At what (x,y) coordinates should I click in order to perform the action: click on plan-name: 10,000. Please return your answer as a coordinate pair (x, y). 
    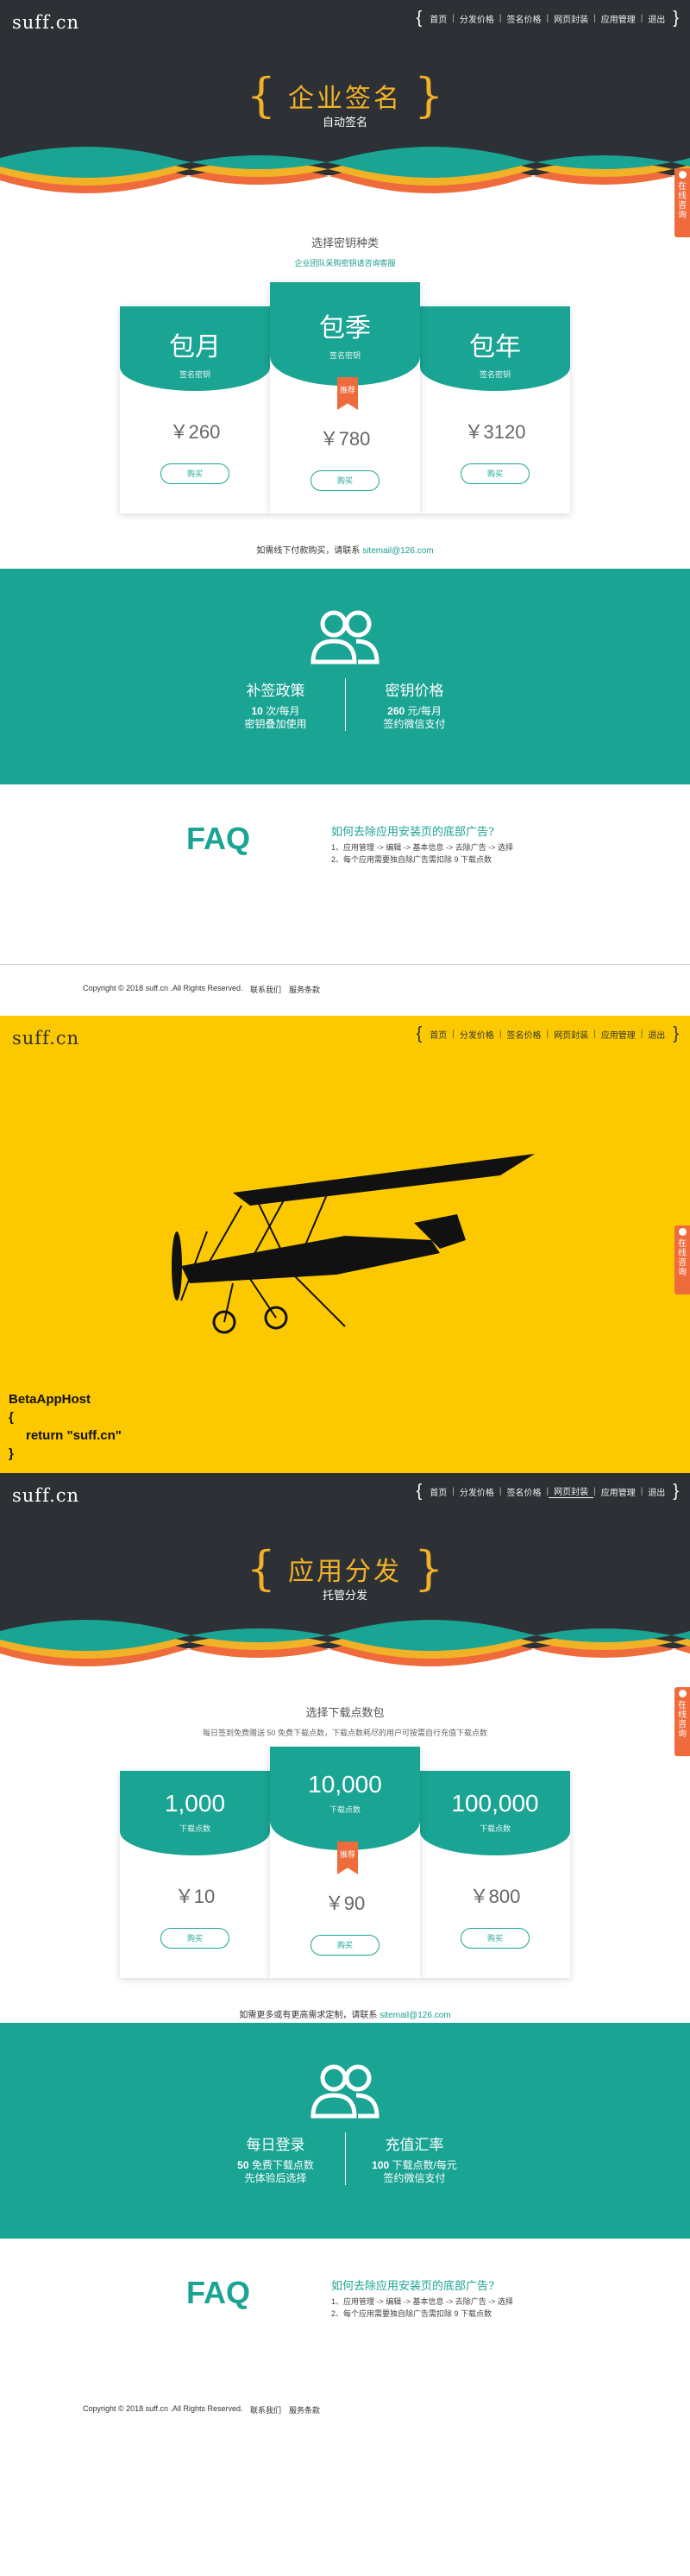
    Looking at the image, I should click on (345, 1785).